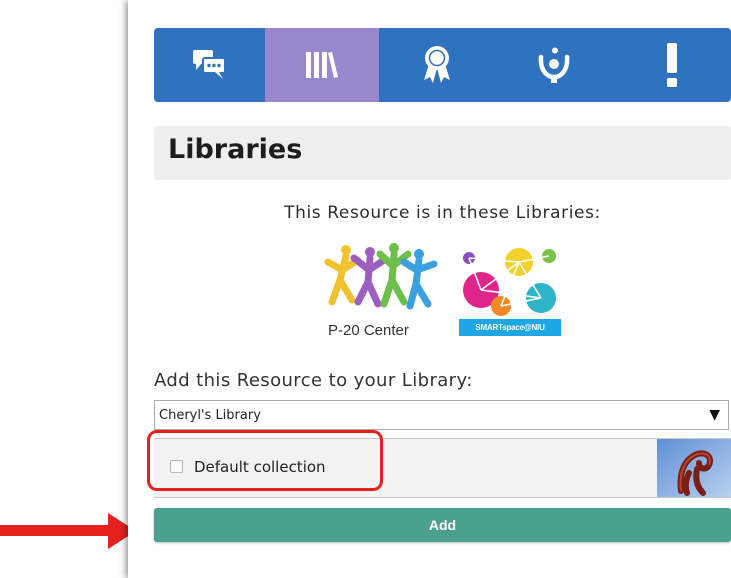  Describe the element at coordinates (210, 415) in the screenshot. I see `library-select-value: Cheryl's Library` at that location.